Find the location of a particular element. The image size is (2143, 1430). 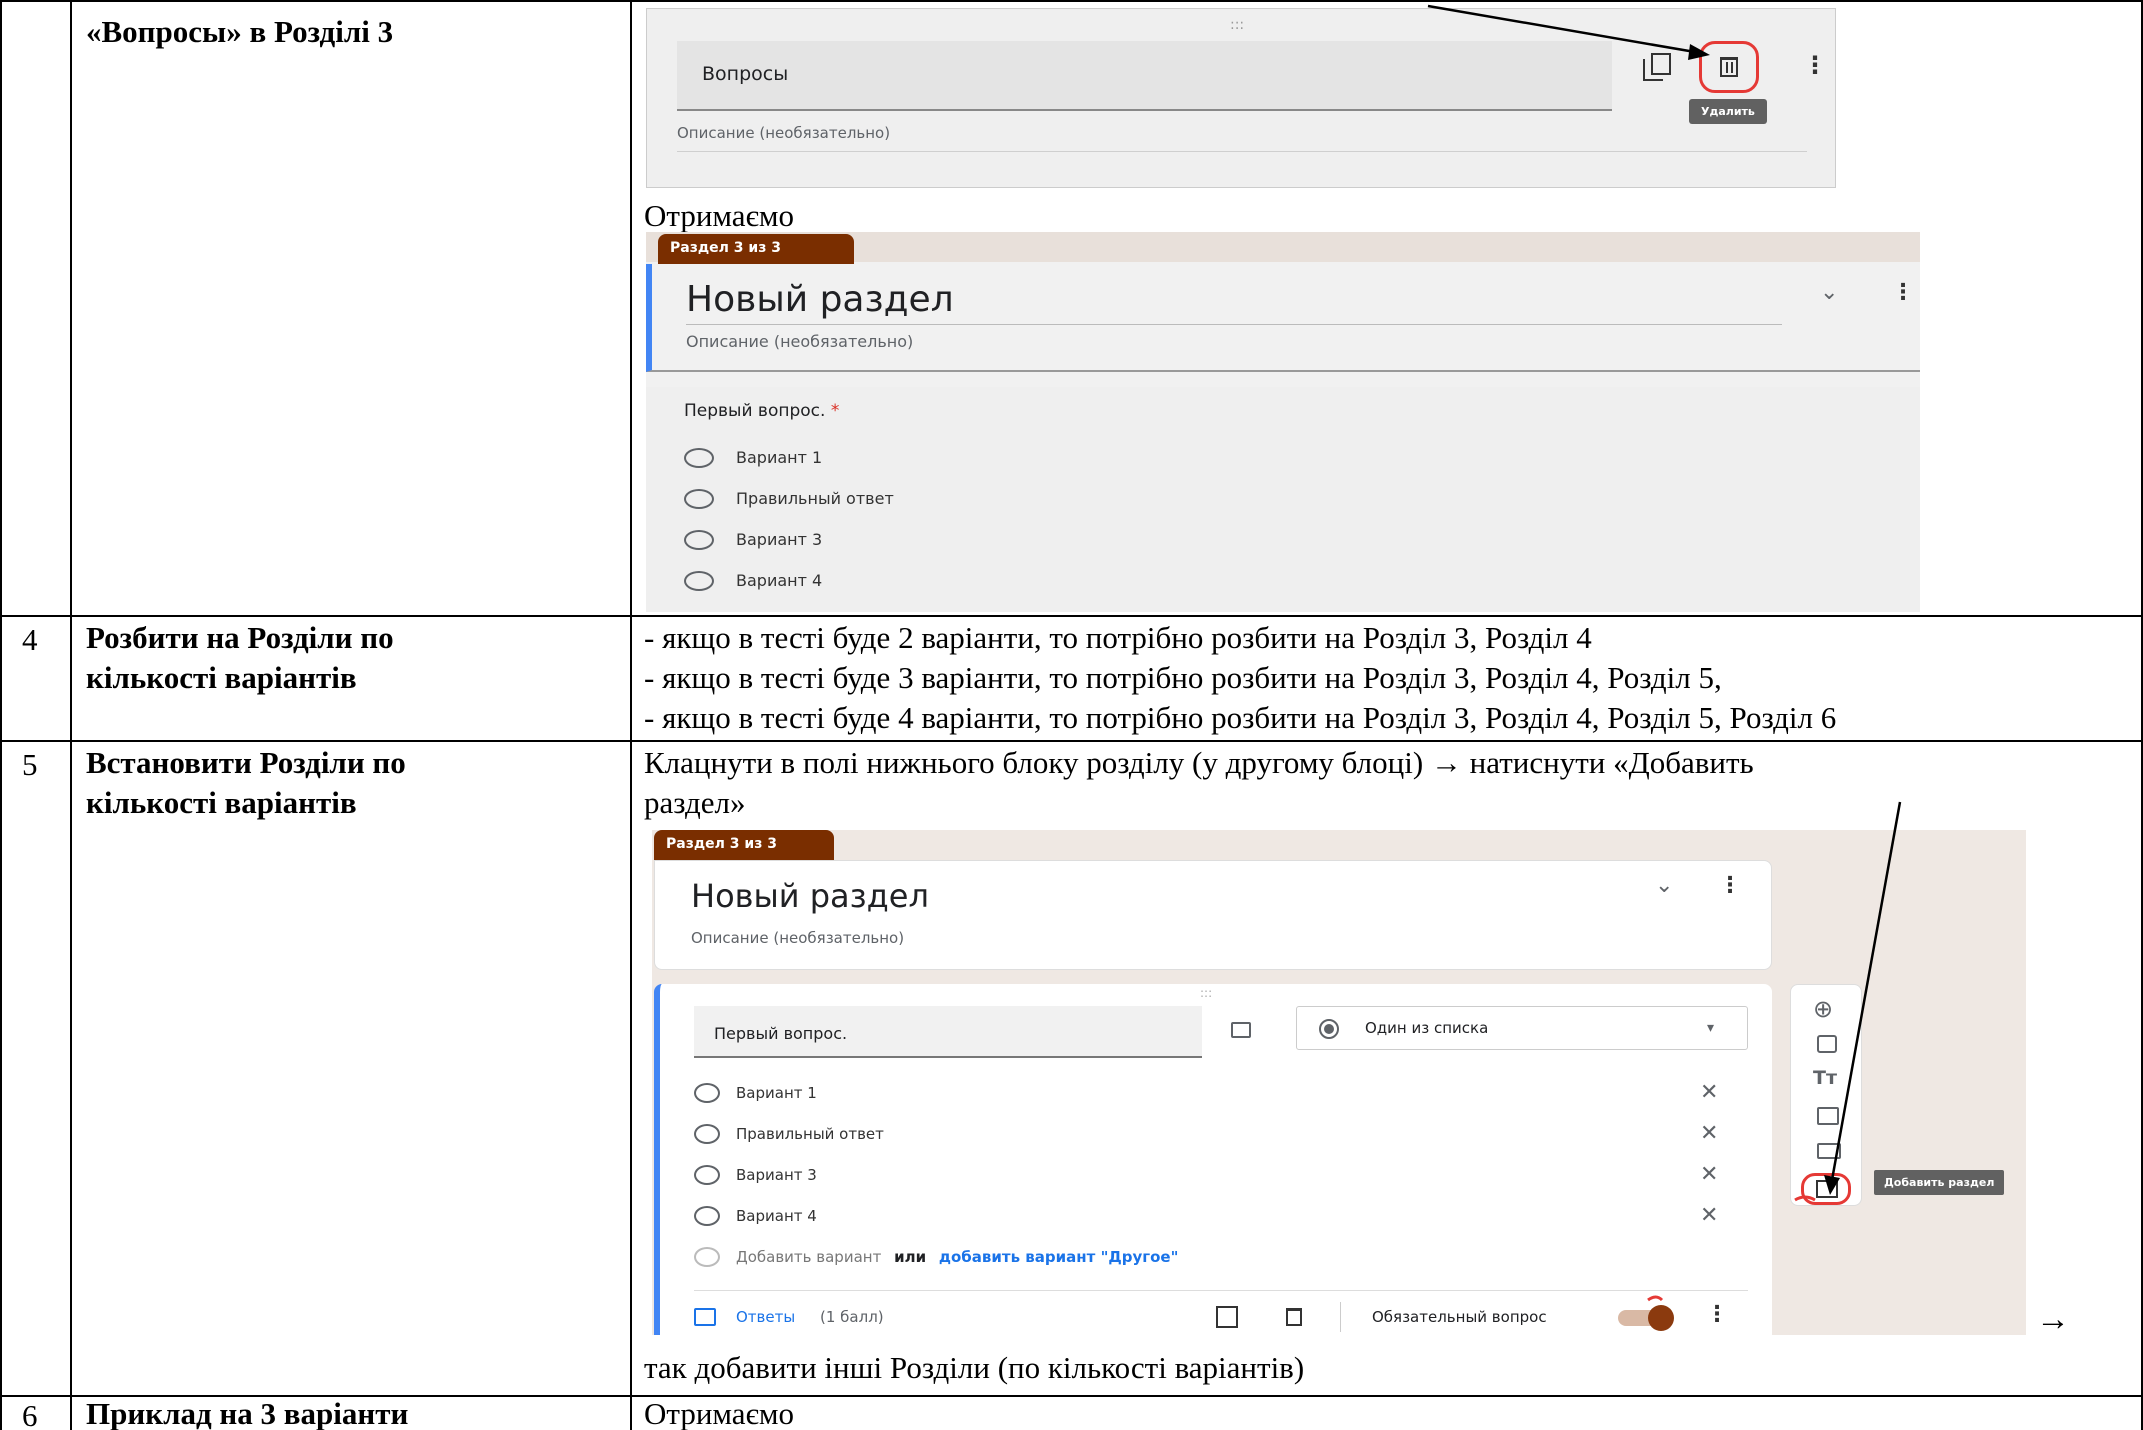

required-toggle is located at coordinates (1646, 1318).